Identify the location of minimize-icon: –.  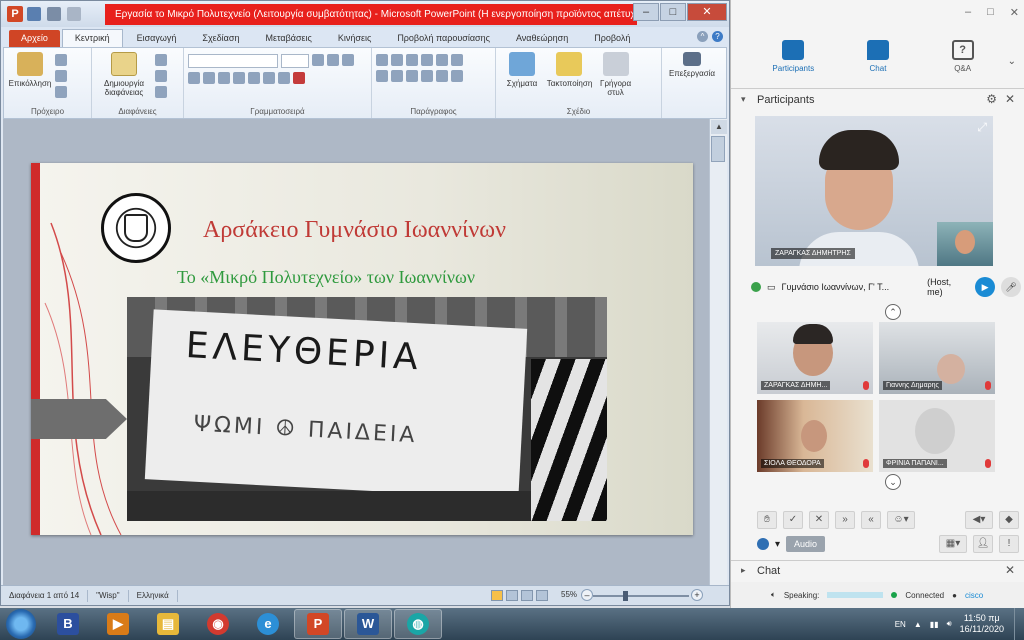
(968, 12).